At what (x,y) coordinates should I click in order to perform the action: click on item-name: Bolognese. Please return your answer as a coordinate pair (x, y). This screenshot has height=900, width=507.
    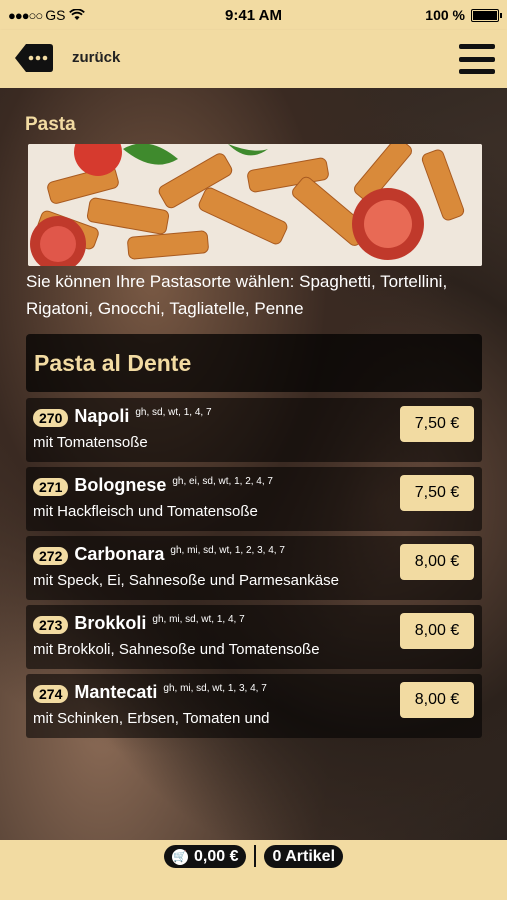
    Looking at the image, I should click on (120, 485).